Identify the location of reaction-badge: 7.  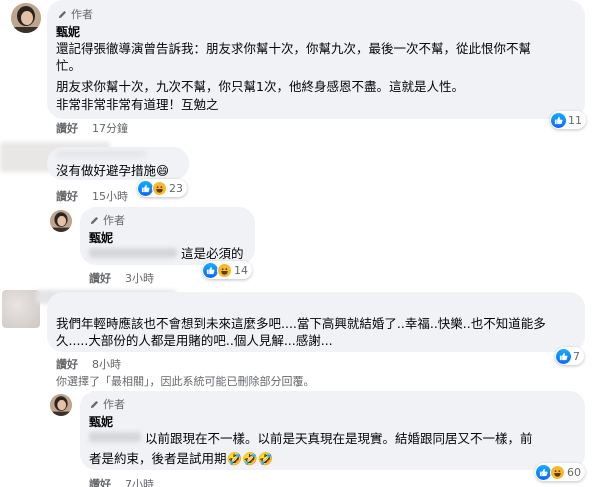
(569, 356).